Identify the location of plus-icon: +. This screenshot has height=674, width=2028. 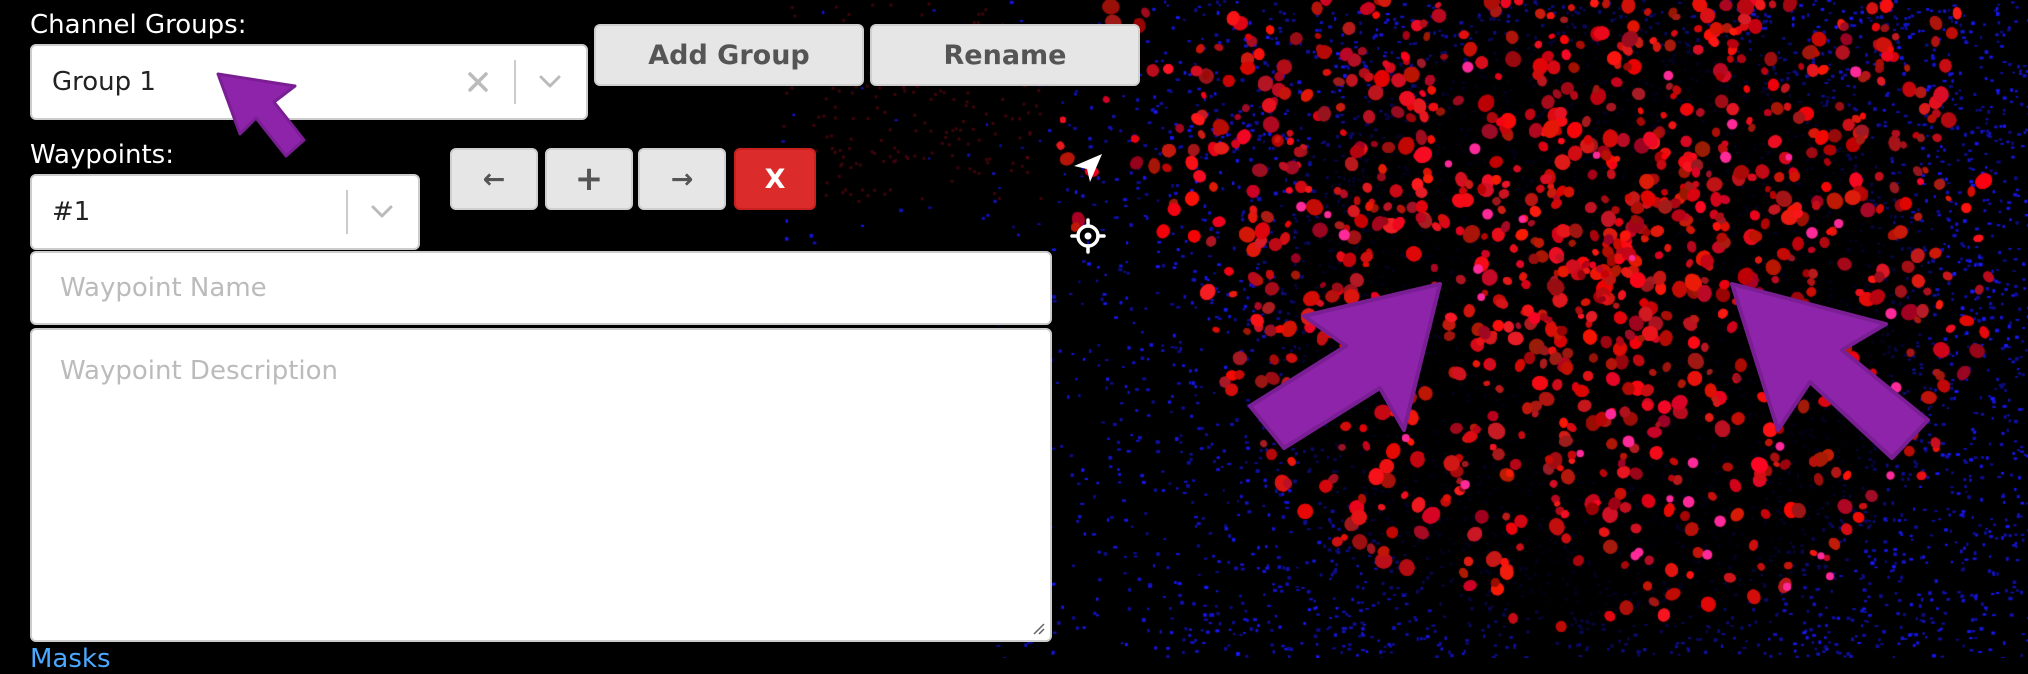
(589, 179).